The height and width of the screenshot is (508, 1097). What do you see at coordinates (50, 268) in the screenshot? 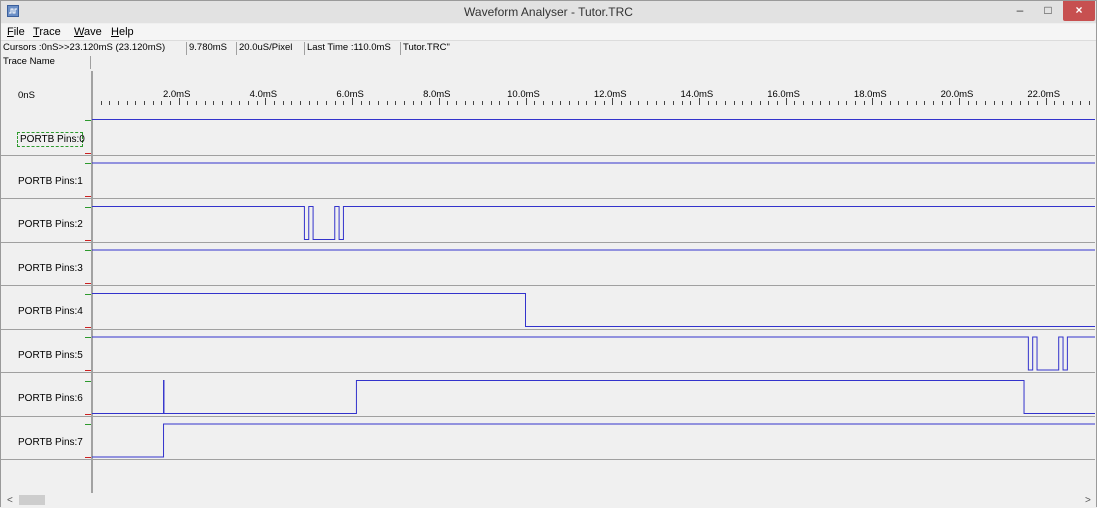
I see `trace-label: PORTB Pins:3` at bounding box center [50, 268].